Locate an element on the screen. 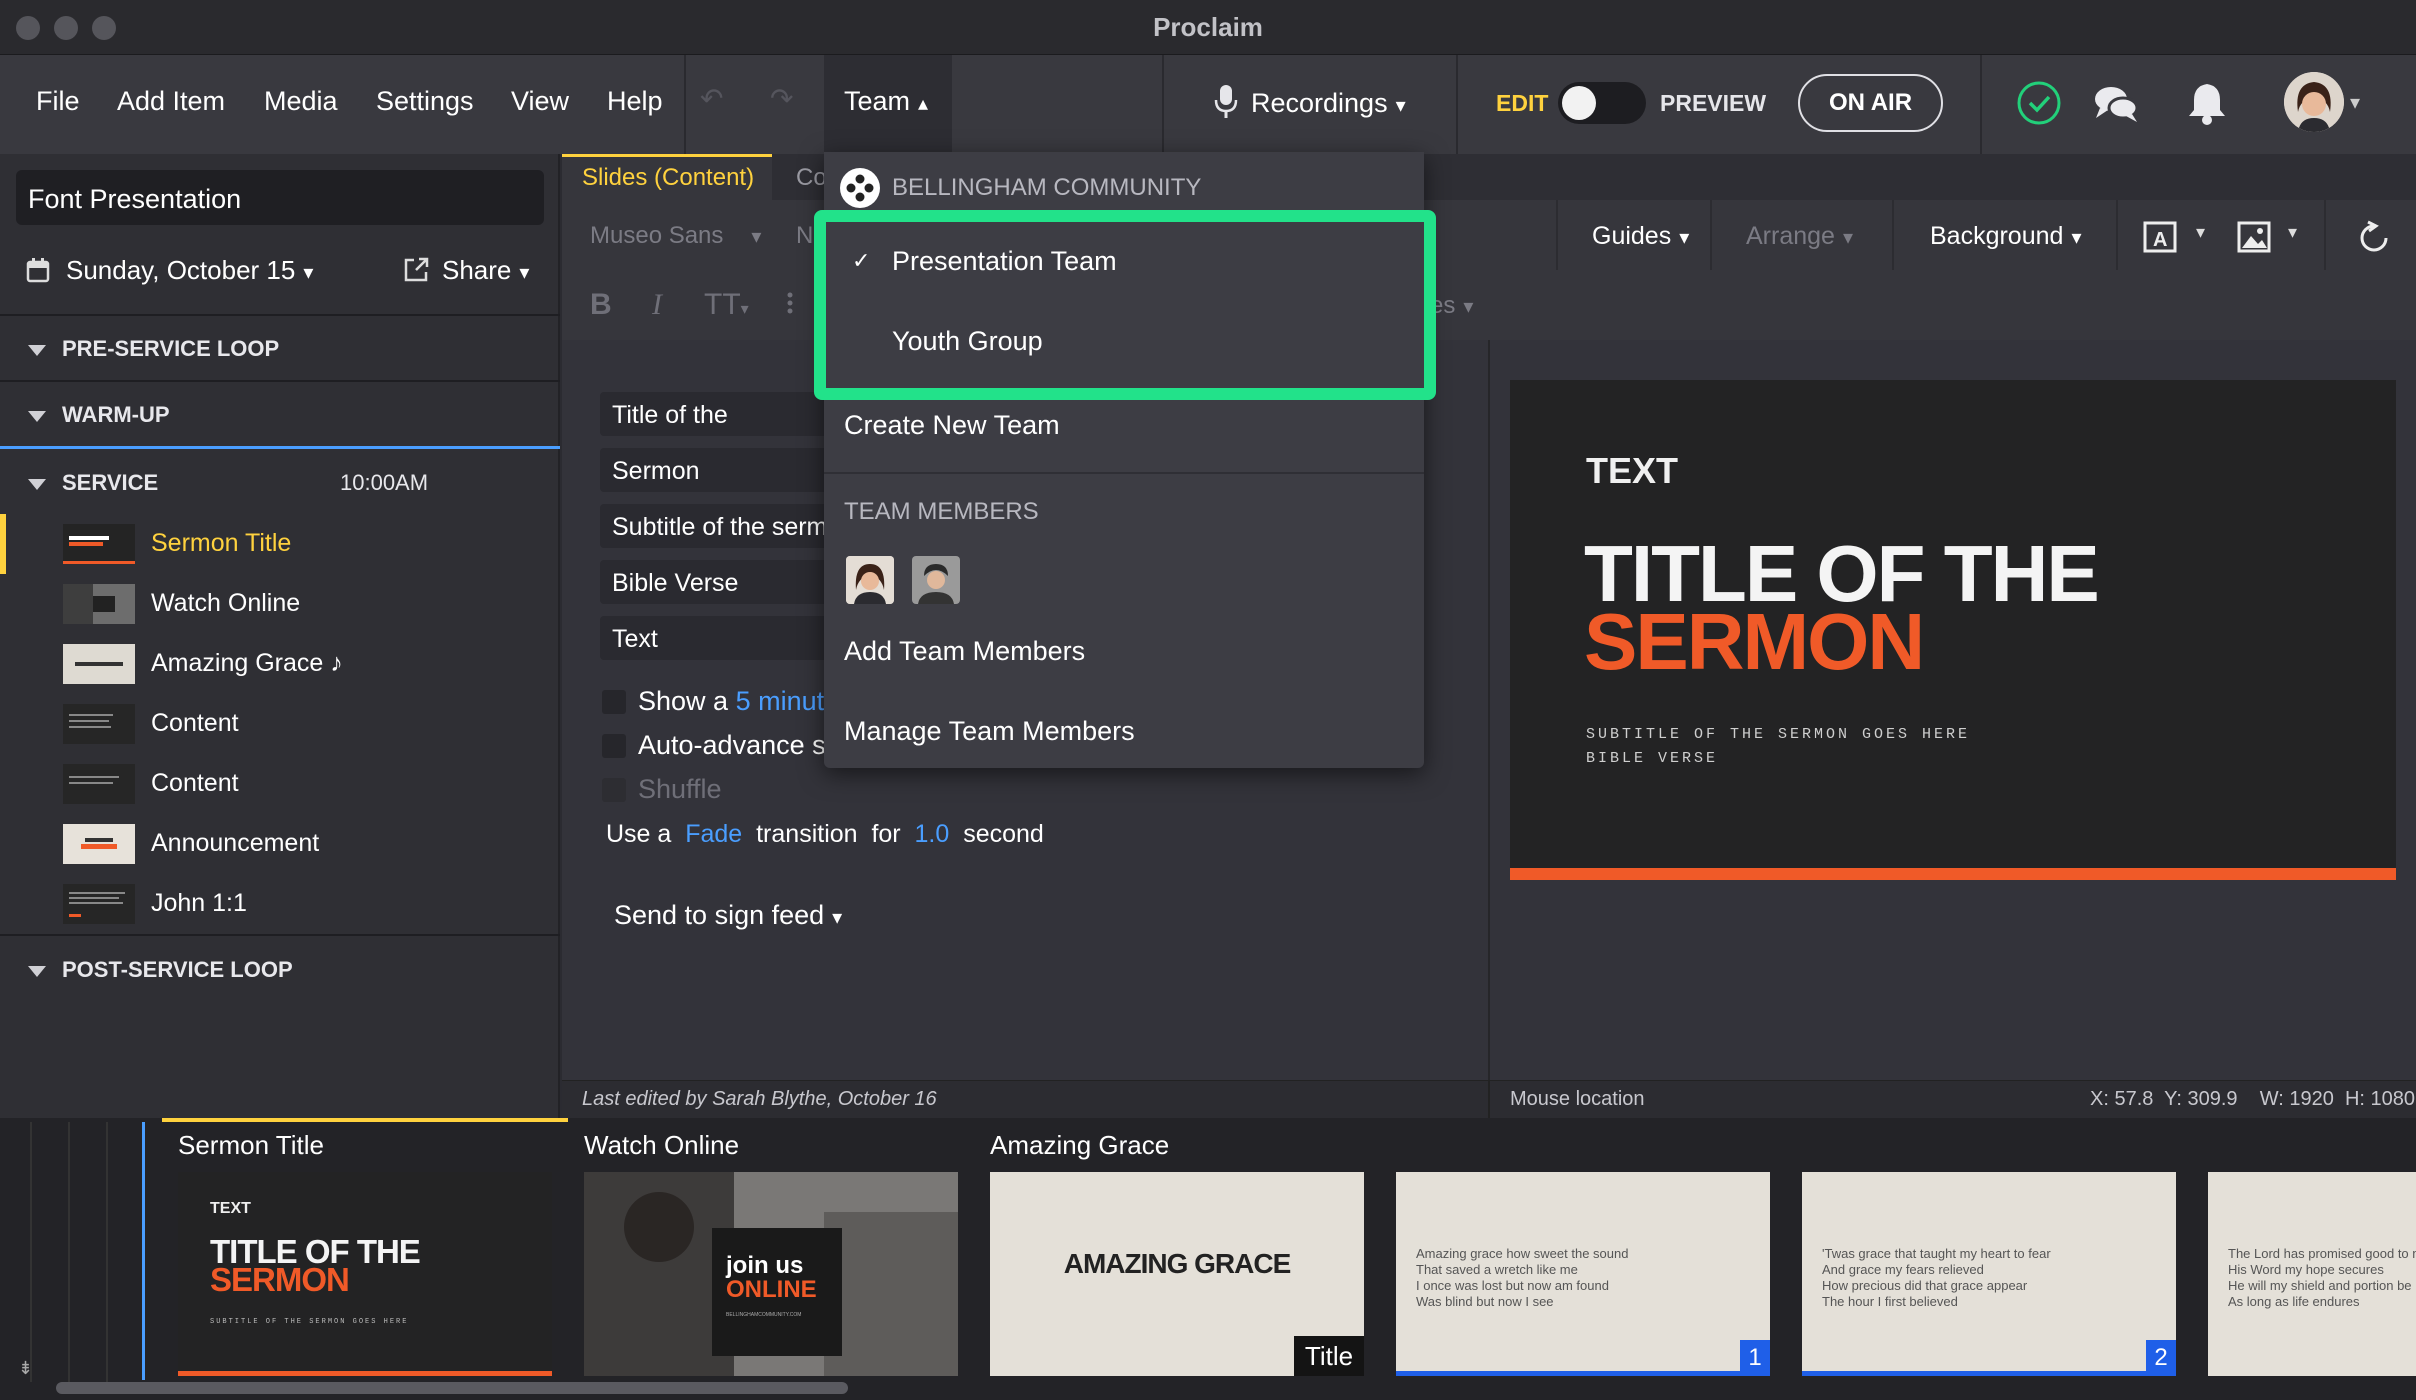 This screenshot has width=2416, height=1400. sidebar-item-john-1-1: John 1:1 is located at coordinates (303, 904).